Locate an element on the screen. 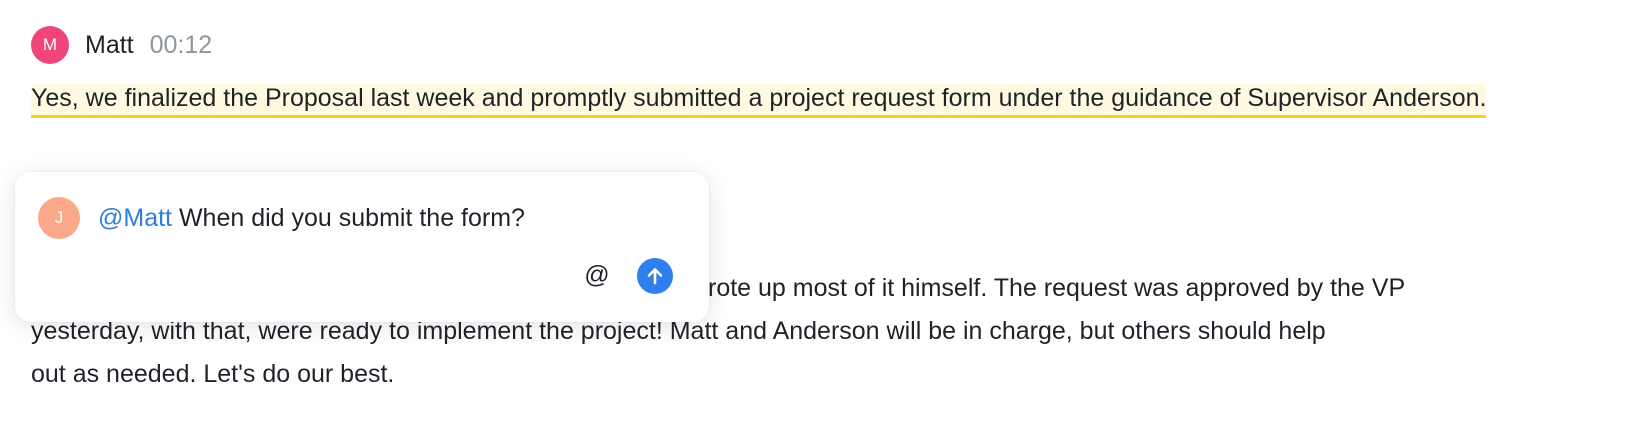 The height and width of the screenshot is (426, 1626). arrow-up-icon is located at coordinates (655, 276).